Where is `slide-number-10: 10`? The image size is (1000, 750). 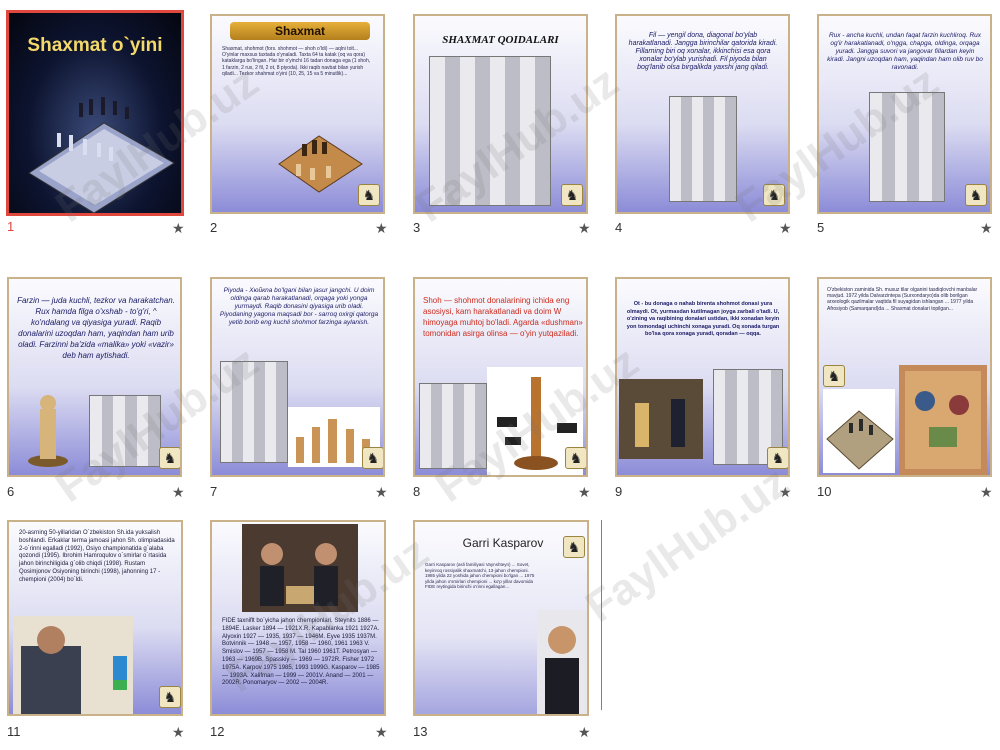 slide-number-10: 10 is located at coordinates (824, 491).